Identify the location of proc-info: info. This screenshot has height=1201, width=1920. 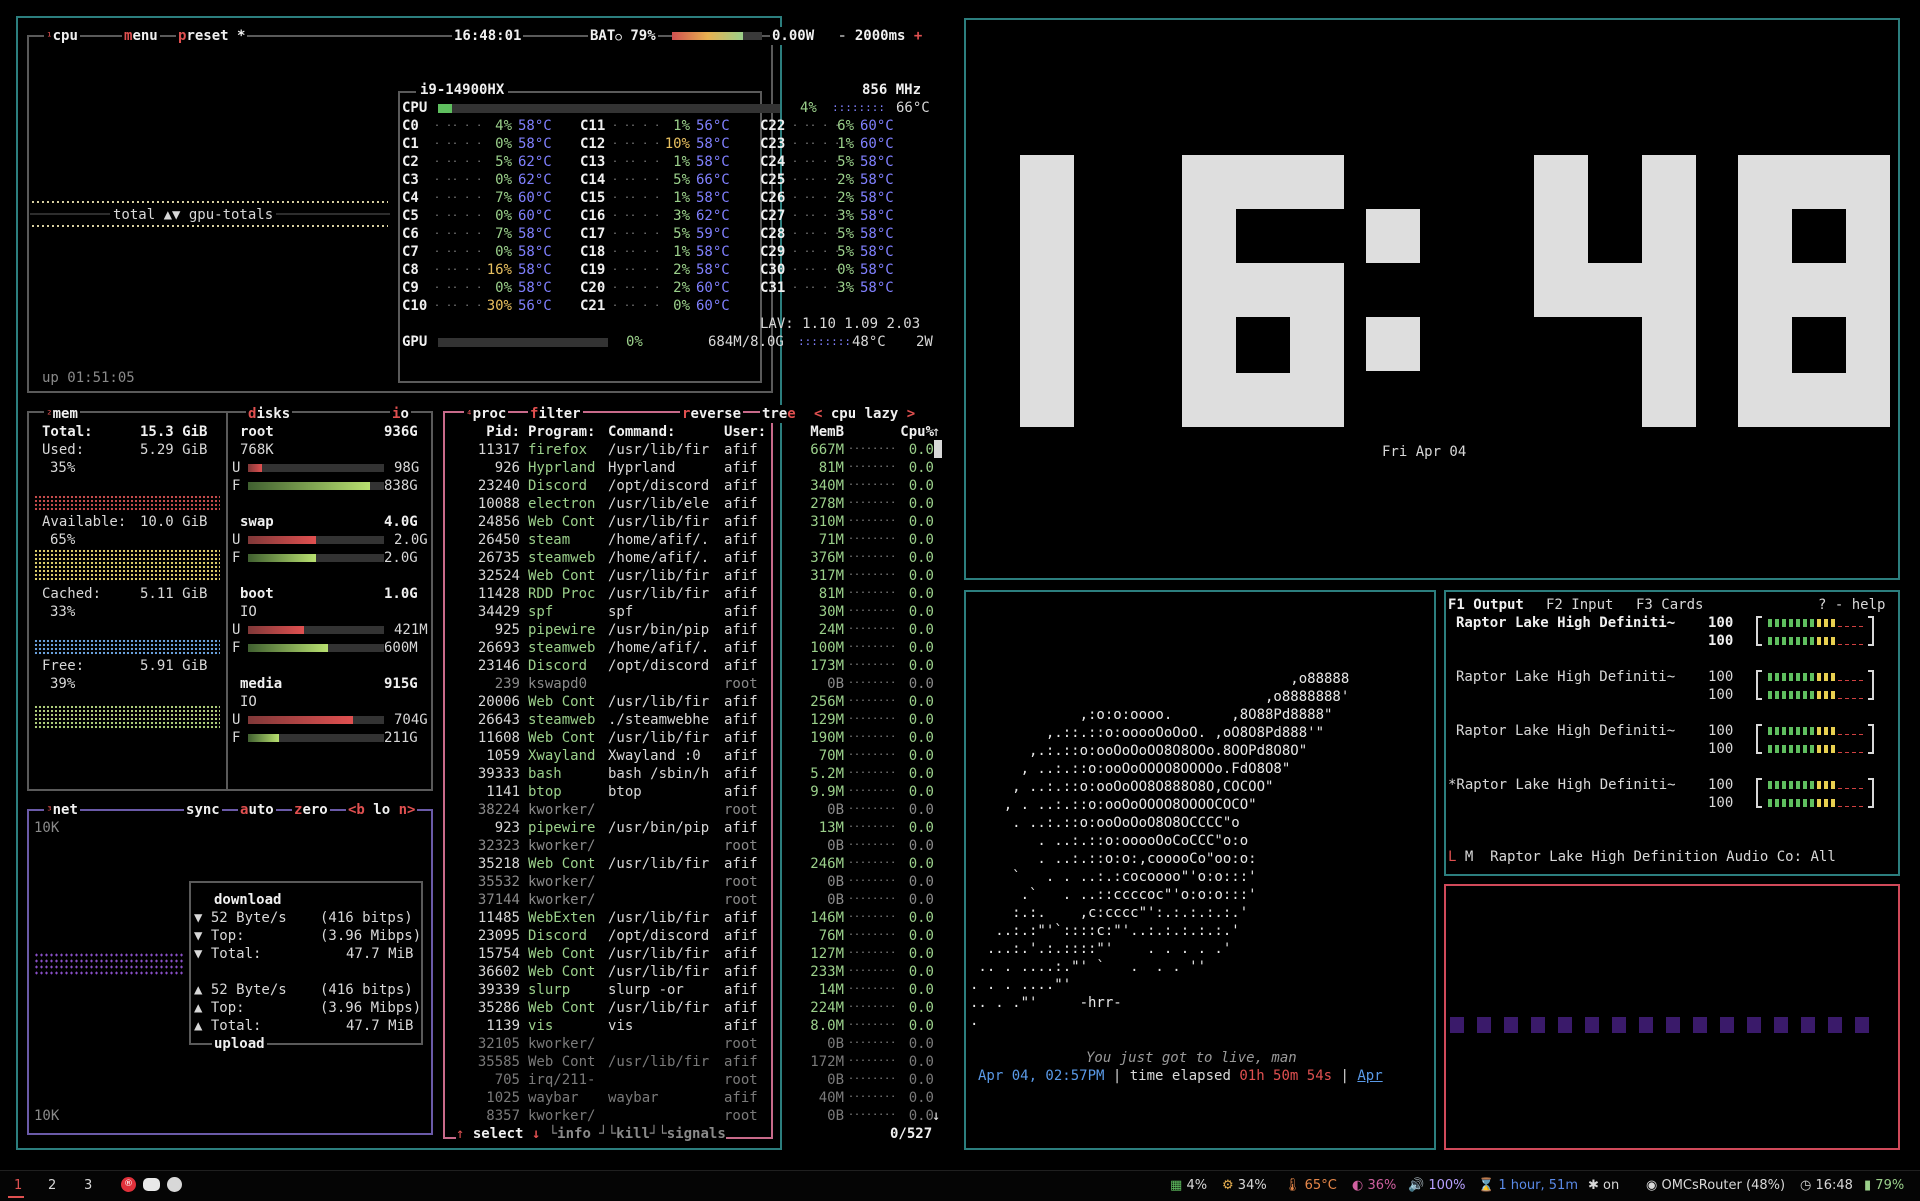
(574, 1134).